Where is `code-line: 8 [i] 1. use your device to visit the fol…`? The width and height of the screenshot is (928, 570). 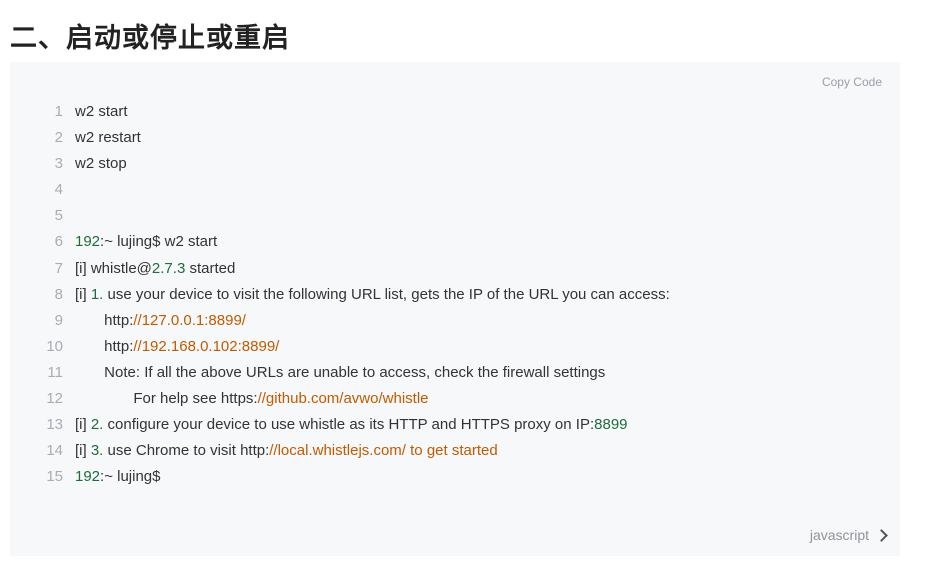 code-line: 8 [i] 1. use your device to visit the fol… is located at coordinates (455, 295).